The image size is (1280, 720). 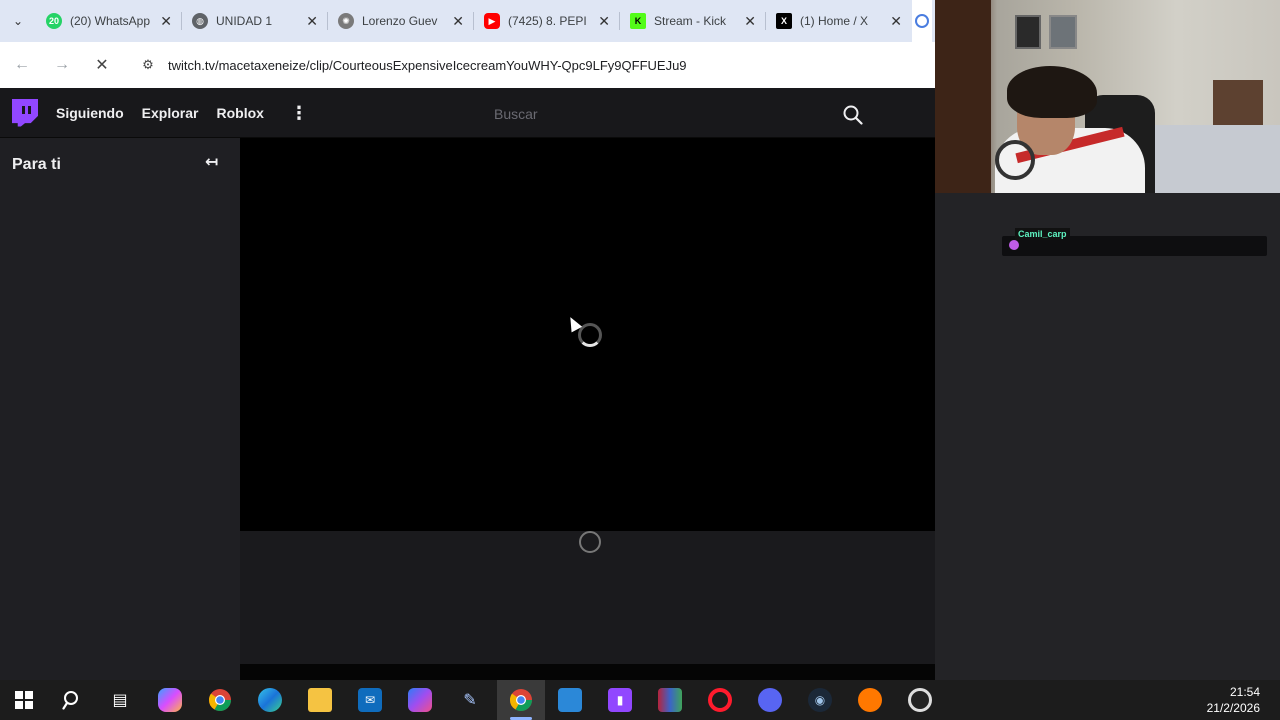 I want to click on whatsapp-icon: 20, so click(x=54, y=21).